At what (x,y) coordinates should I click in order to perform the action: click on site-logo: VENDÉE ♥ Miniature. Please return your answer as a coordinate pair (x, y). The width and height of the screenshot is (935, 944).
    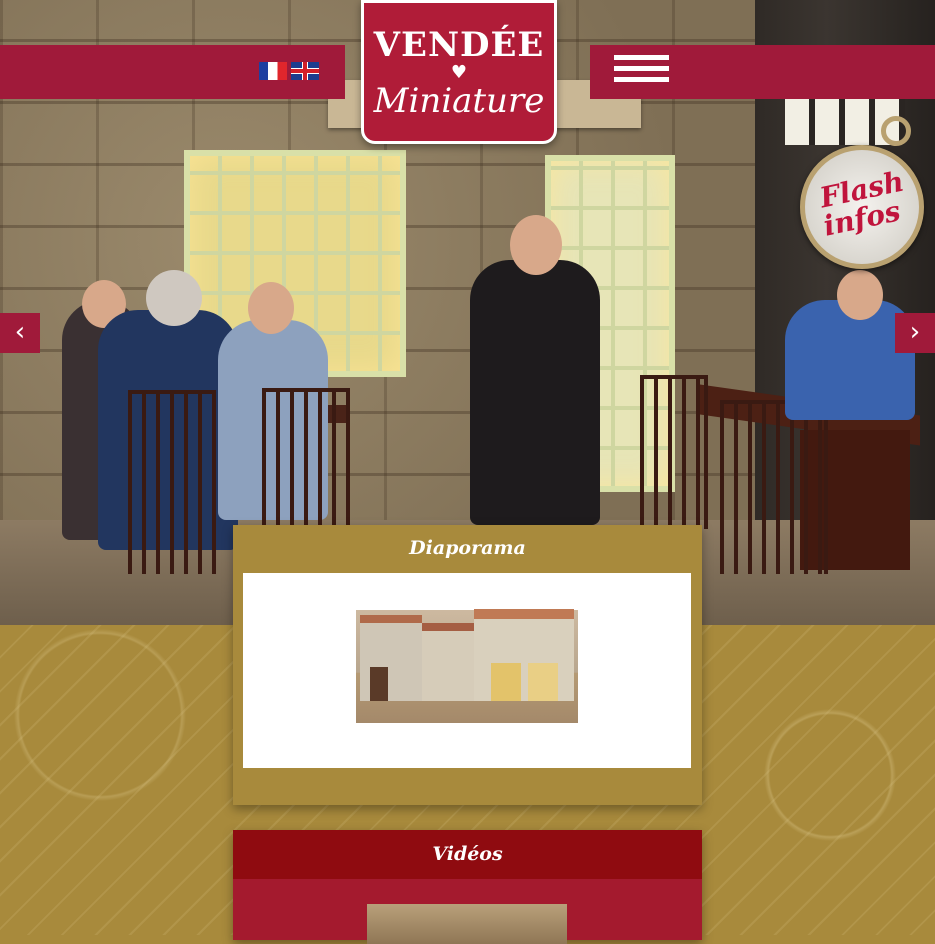
    Looking at the image, I should click on (459, 72).